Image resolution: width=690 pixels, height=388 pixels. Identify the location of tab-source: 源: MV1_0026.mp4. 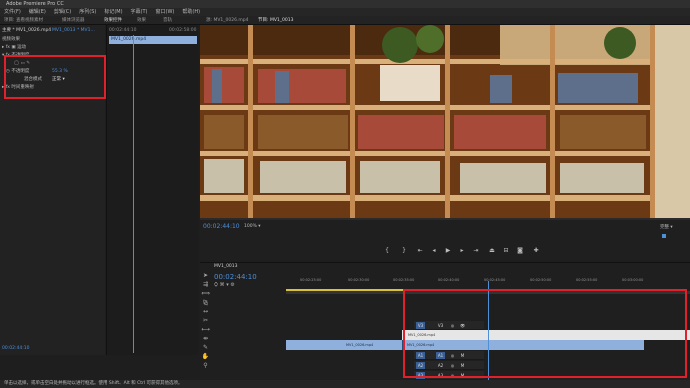
(227, 20).